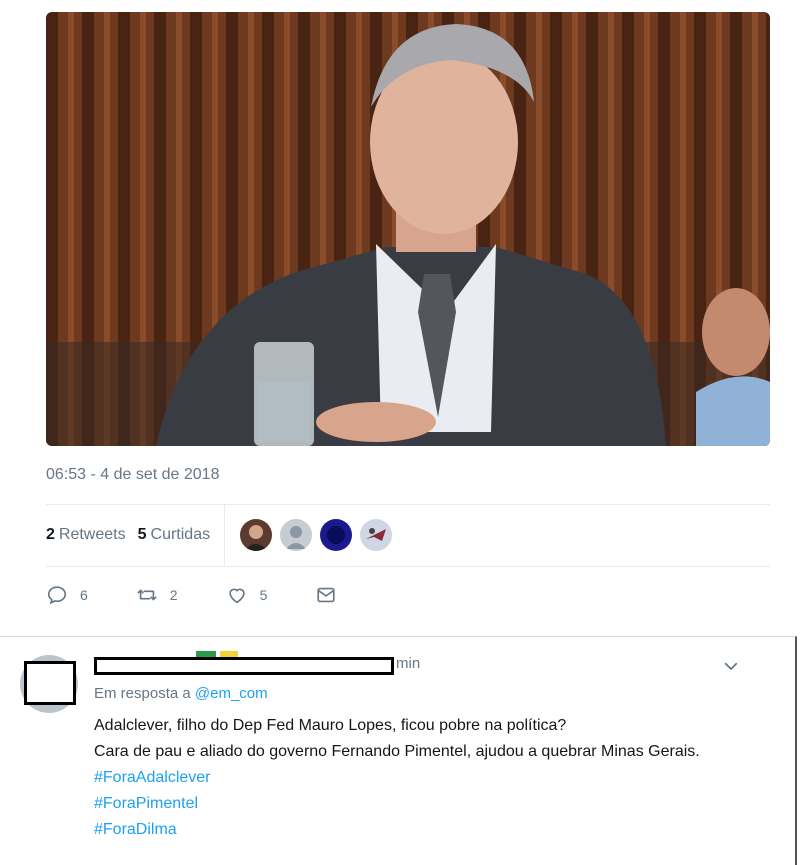 This screenshot has width=806, height=865. Describe the element at coordinates (316, 535) in the screenshot. I see `liker-avatars` at that location.